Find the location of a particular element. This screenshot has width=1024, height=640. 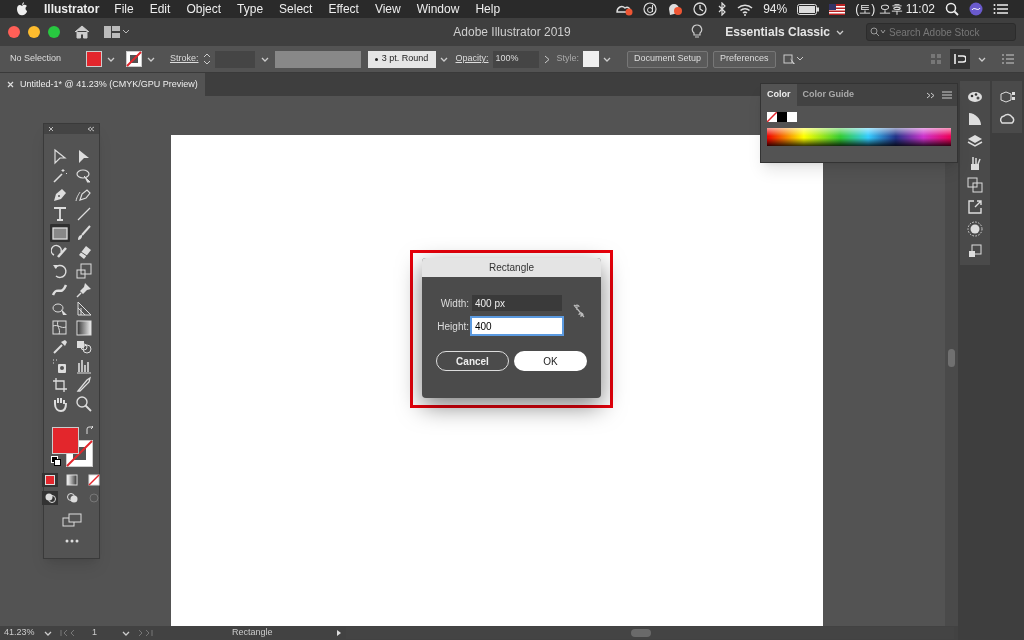

knife-icon is located at coordinates (83, 385).